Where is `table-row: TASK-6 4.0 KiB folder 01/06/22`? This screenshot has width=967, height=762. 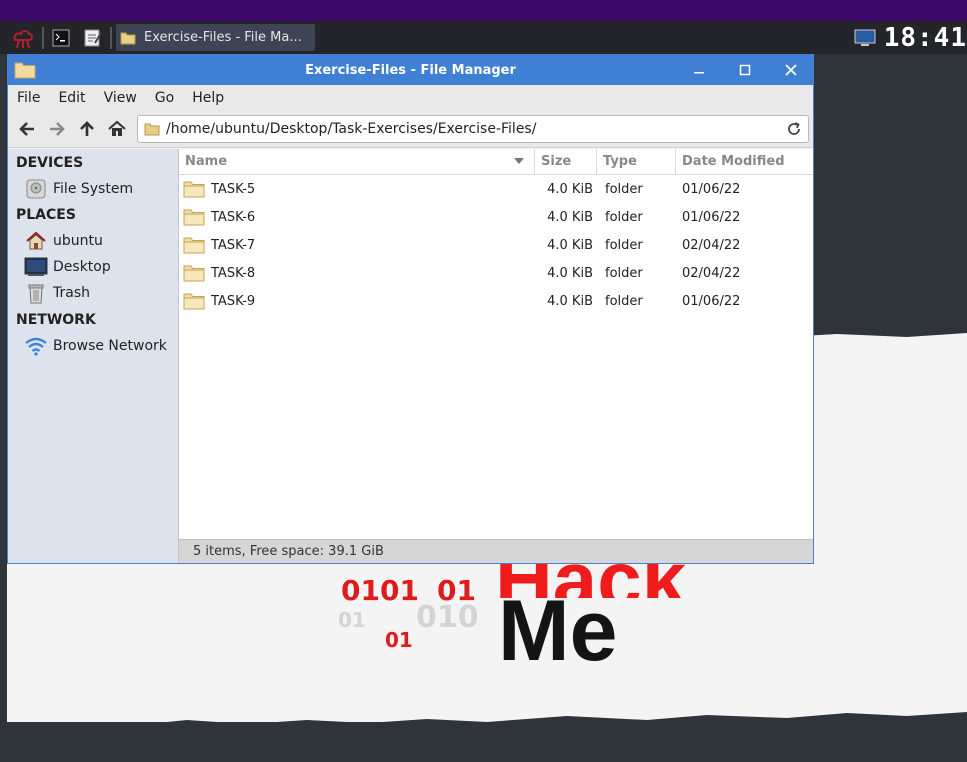 table-row: TASK-6 4.0 KiB folder 01/06/22 is located at coordinates (496, 217).